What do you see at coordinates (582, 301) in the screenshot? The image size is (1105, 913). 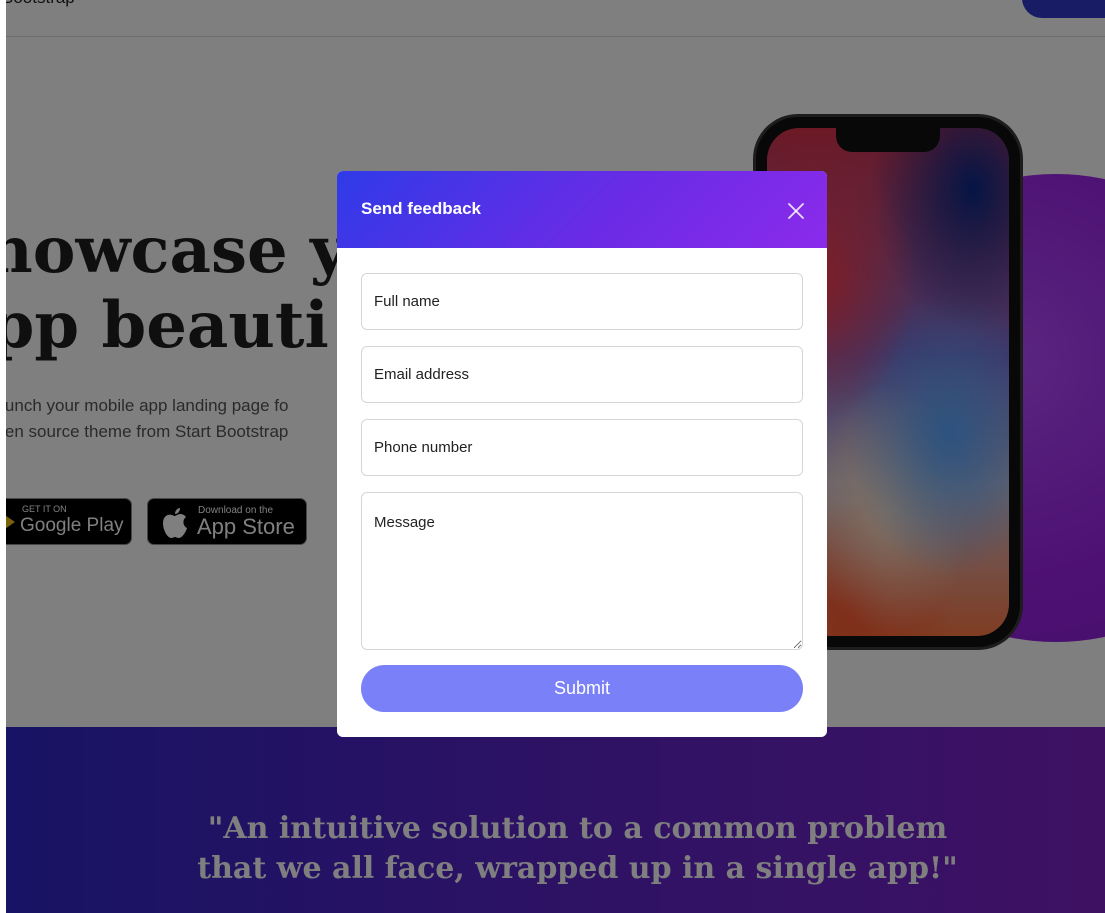 I see `full-name-input` at bounding box center [582, 301].